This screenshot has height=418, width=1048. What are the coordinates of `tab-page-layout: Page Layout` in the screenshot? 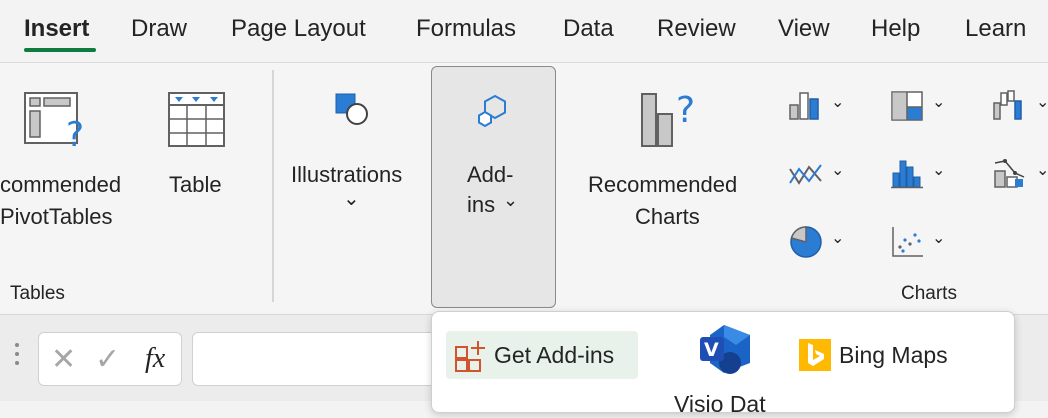 It's located at (298, 29).